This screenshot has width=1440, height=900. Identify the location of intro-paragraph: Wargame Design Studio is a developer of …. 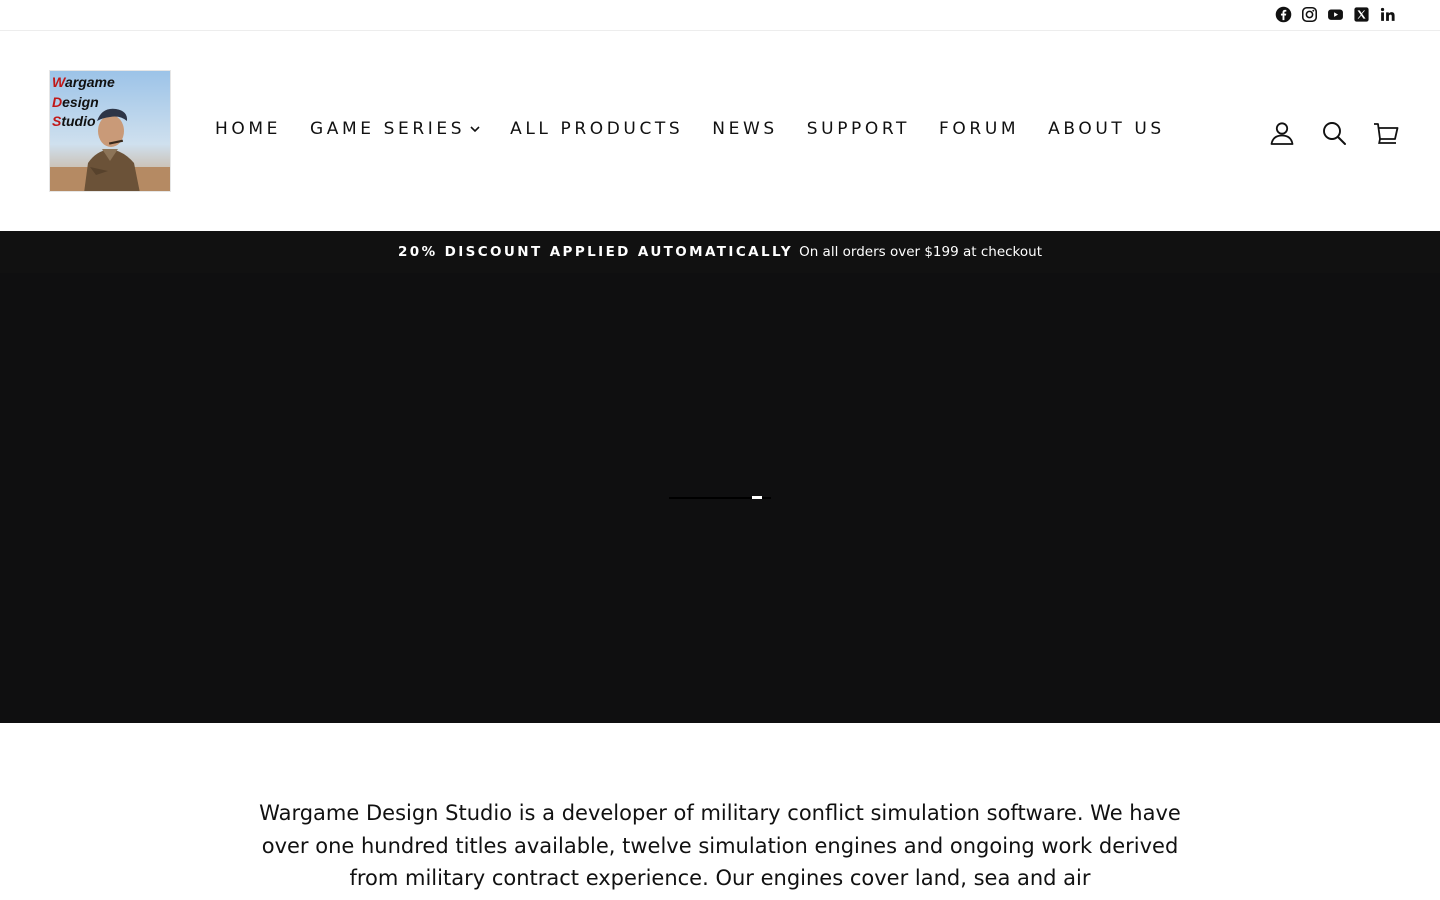
(720, 845).